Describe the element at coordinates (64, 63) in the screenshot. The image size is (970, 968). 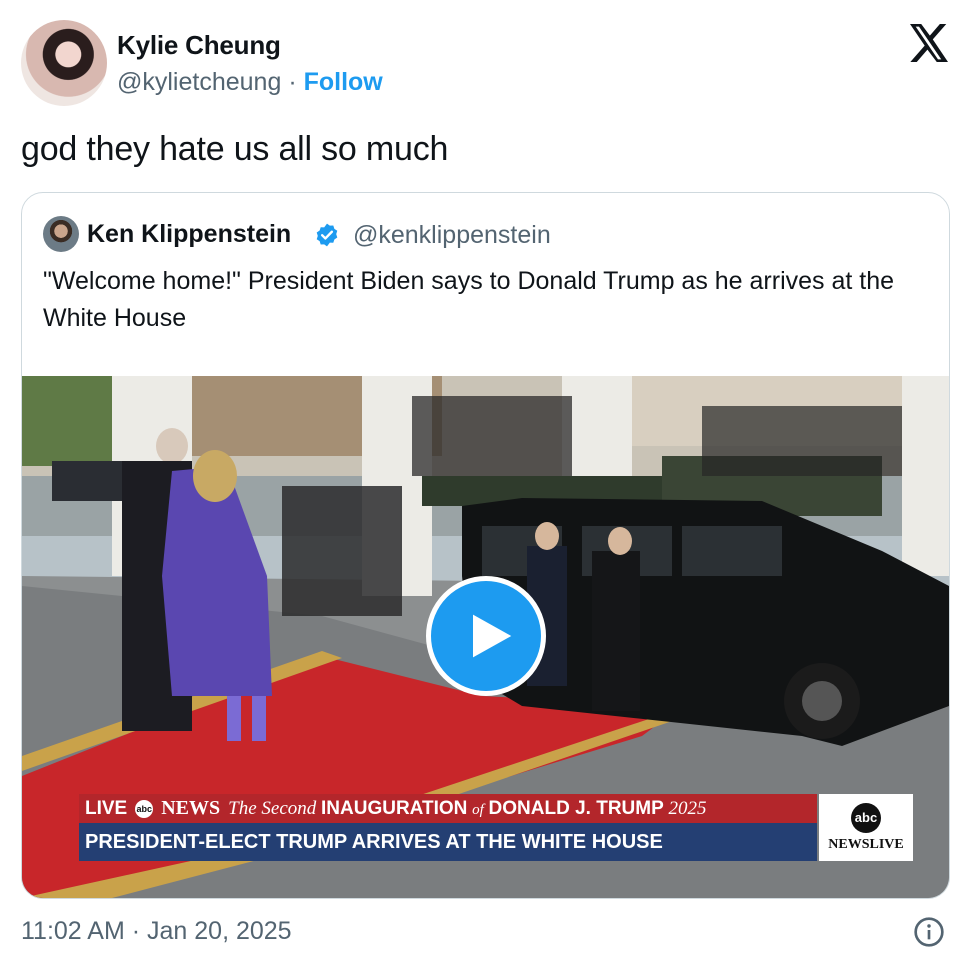
I see `author-avatar` at that location.